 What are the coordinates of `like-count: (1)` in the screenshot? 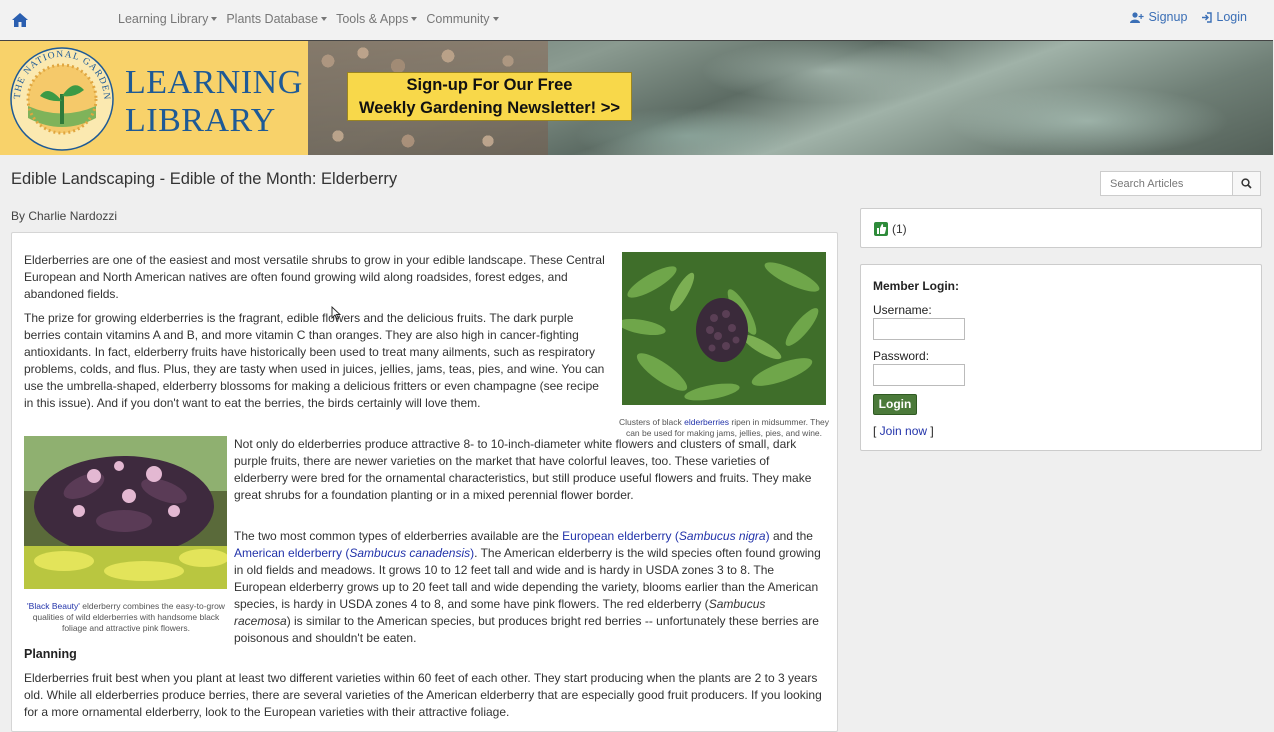 It's located at (899, 229).